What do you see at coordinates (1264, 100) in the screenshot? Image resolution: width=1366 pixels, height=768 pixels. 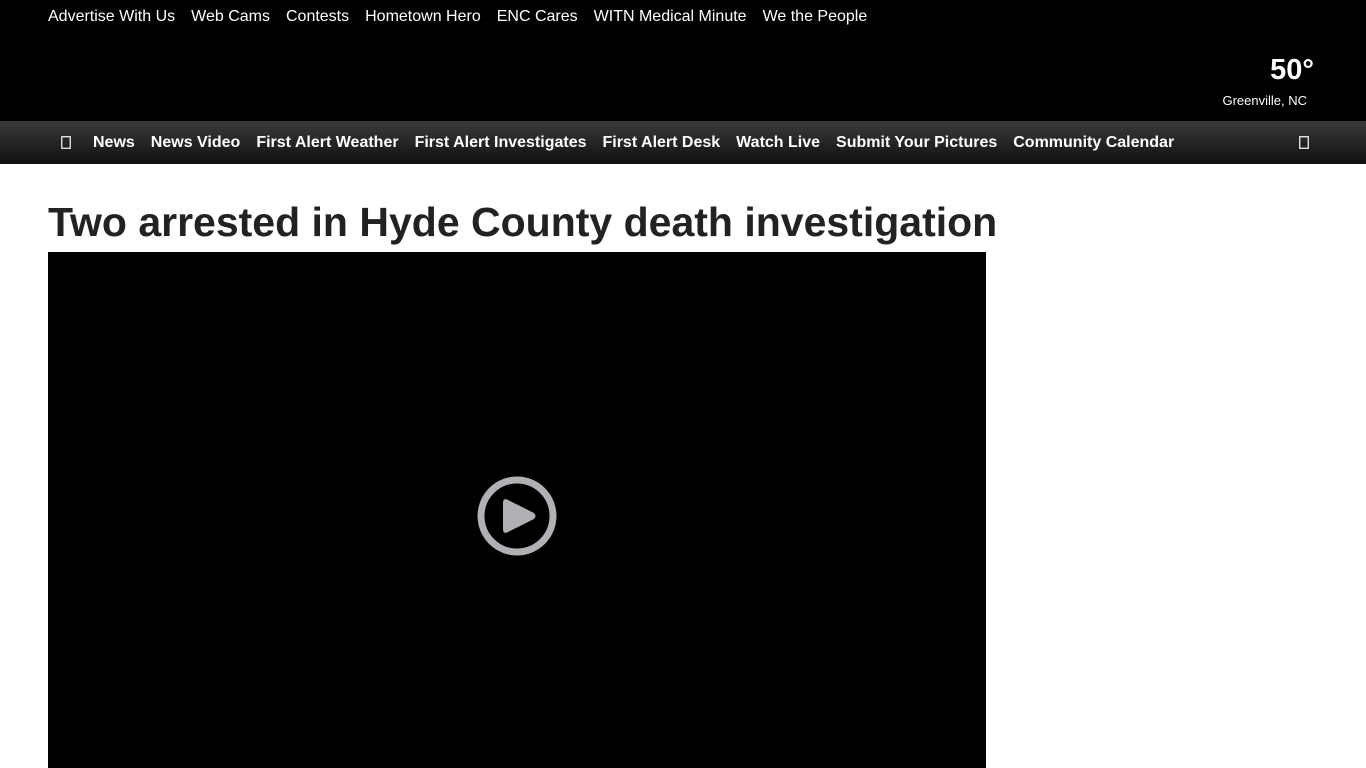 I see `weather-location: Greenville, NC` at bounding box center [1264, 100].